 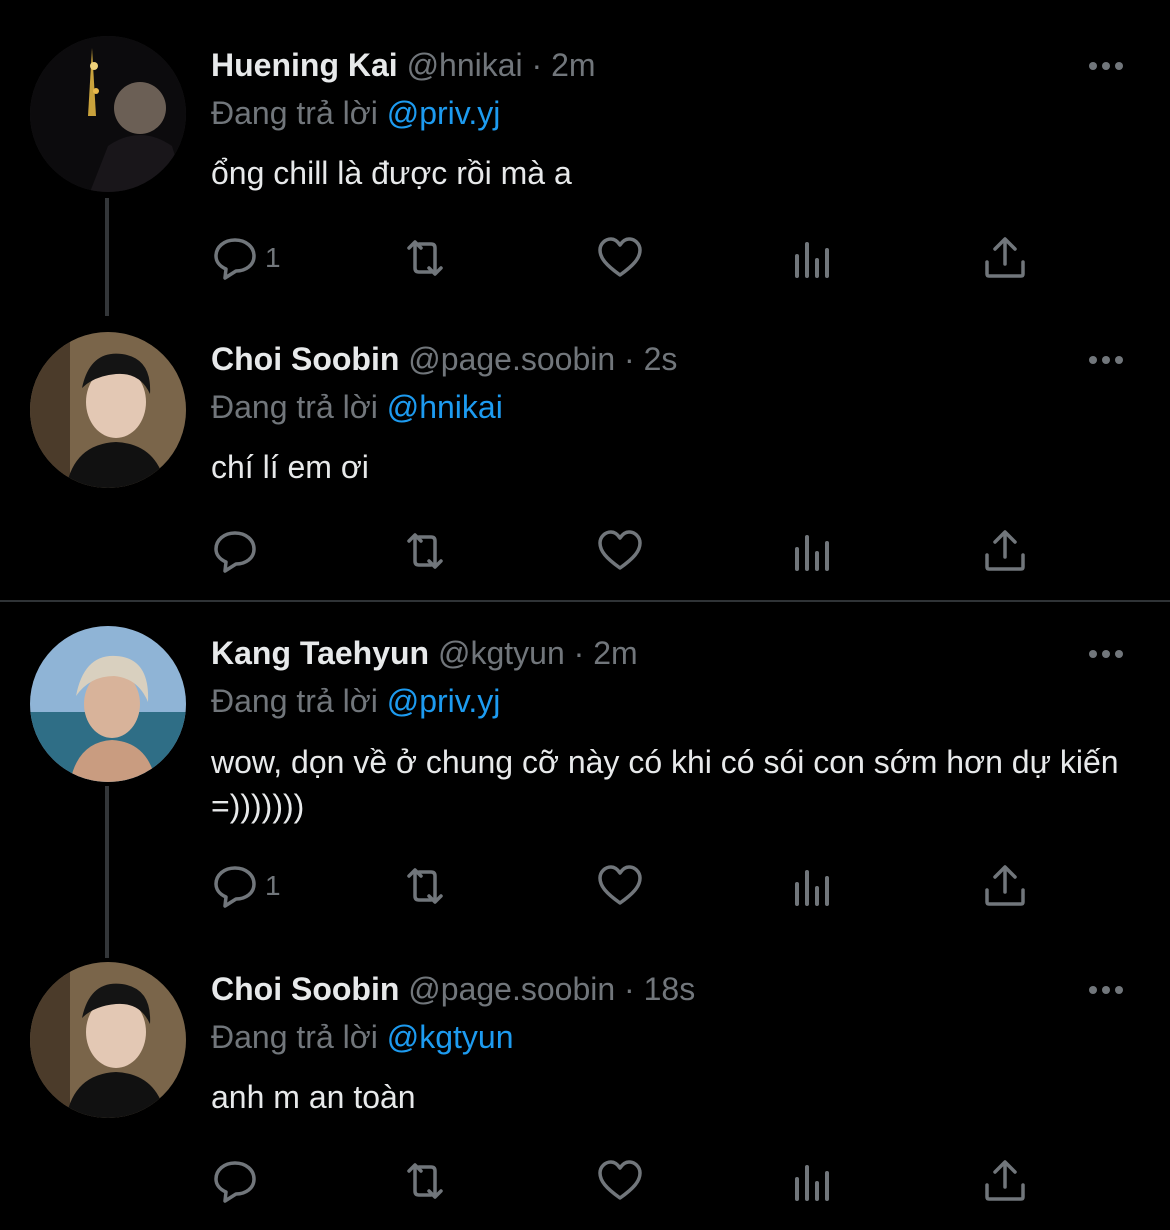 I want to click on tweet-text: anh m an toàn, so click(x=313, y=1097).